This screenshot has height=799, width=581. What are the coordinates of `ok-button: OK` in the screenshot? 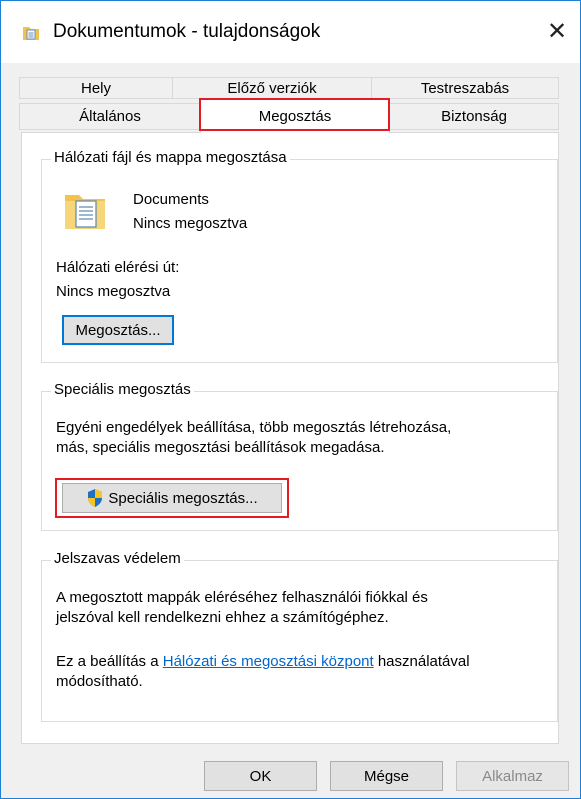 It's located at (260, 776).